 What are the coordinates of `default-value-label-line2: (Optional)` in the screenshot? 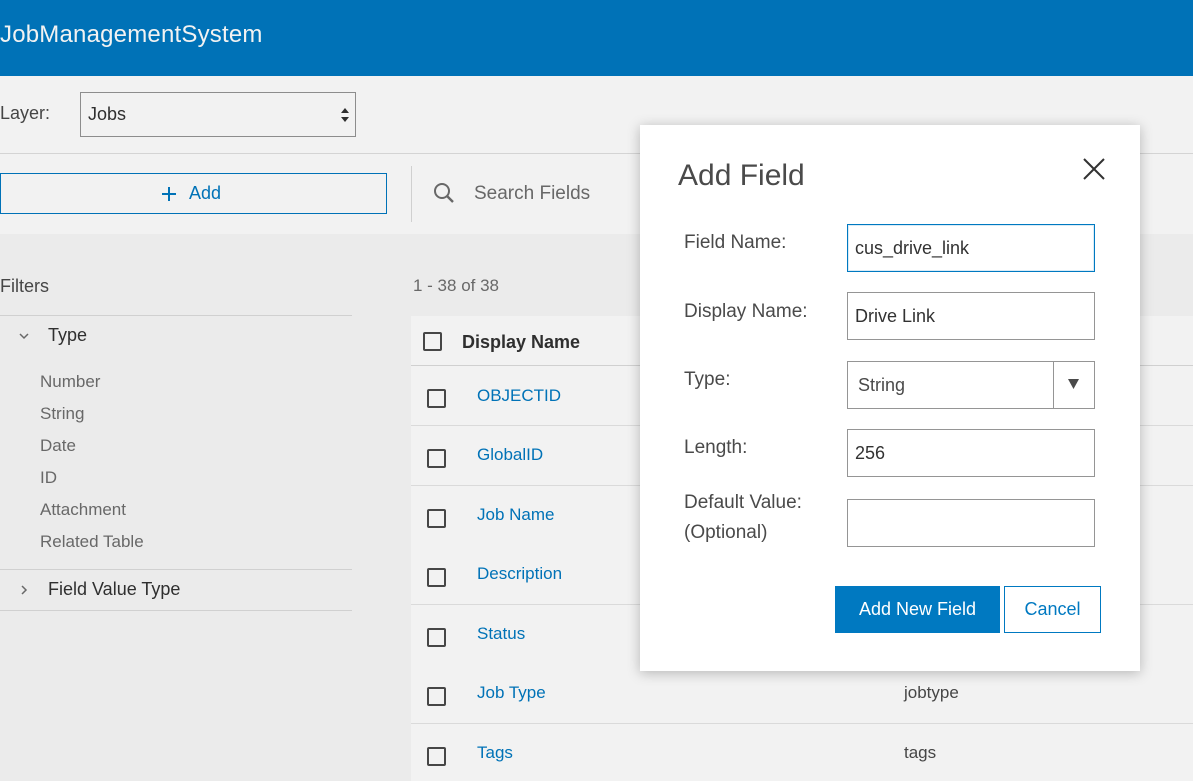 It's located at (726, 532).